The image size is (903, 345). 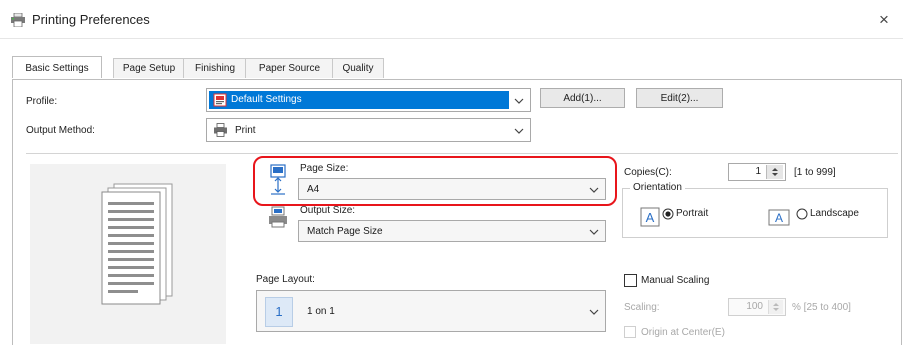 What do you see at coordinates (630, 332) in the screenshot?
I see `origin-at-center-checkbox` at bounding box center [630, 332].